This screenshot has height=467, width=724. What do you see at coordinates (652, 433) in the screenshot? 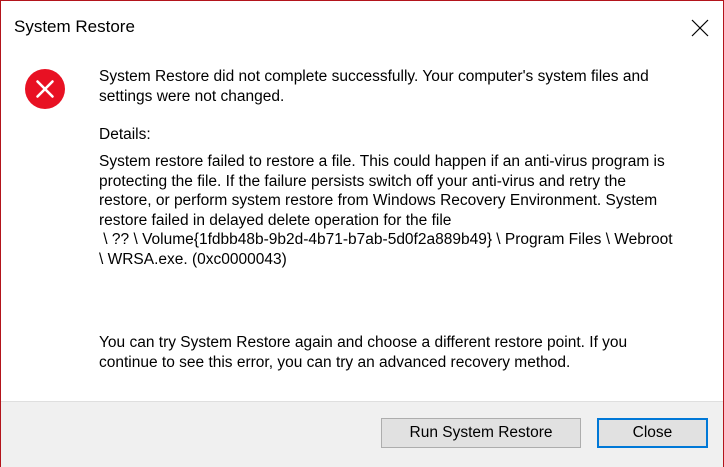
I see `close-button: Close` at bounding box center [652, 433].